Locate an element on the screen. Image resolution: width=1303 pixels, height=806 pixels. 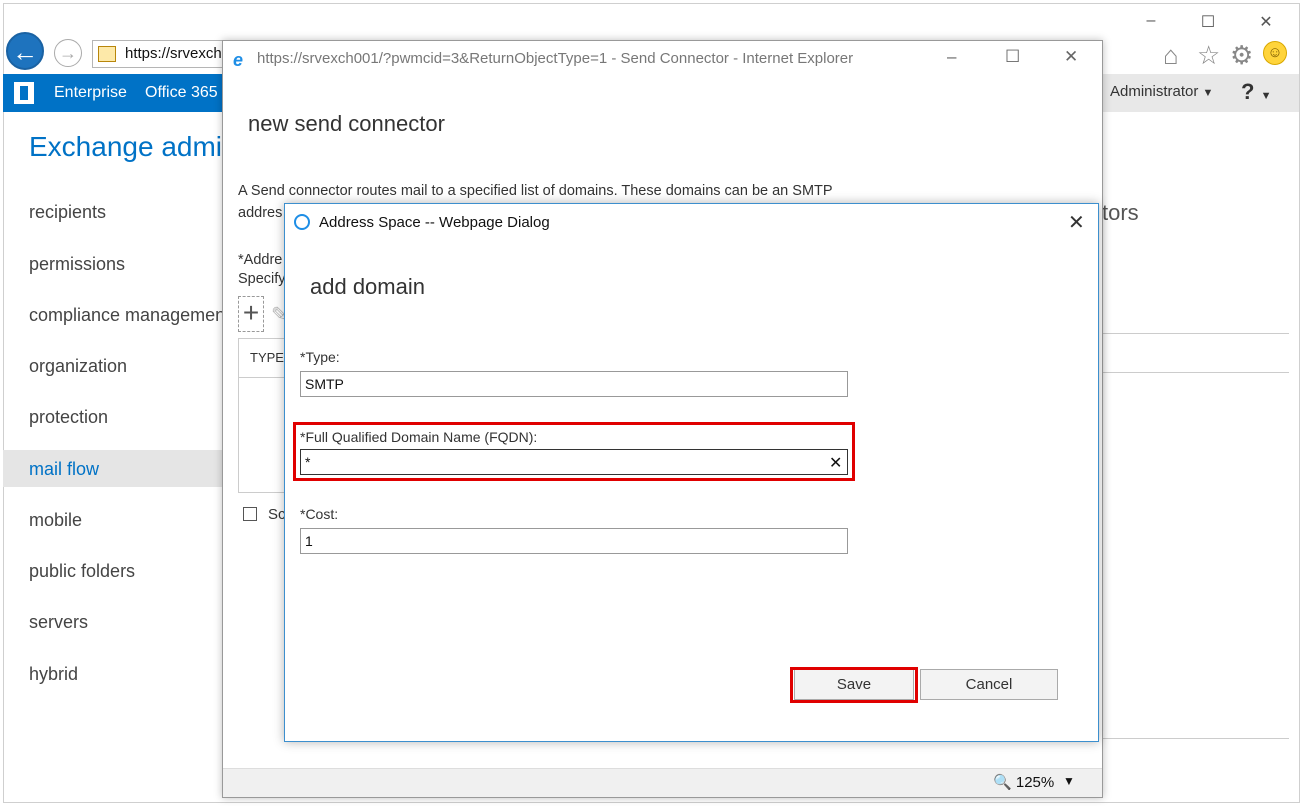
send-connector-heading: new send connector is located at coordinates (346, 123).